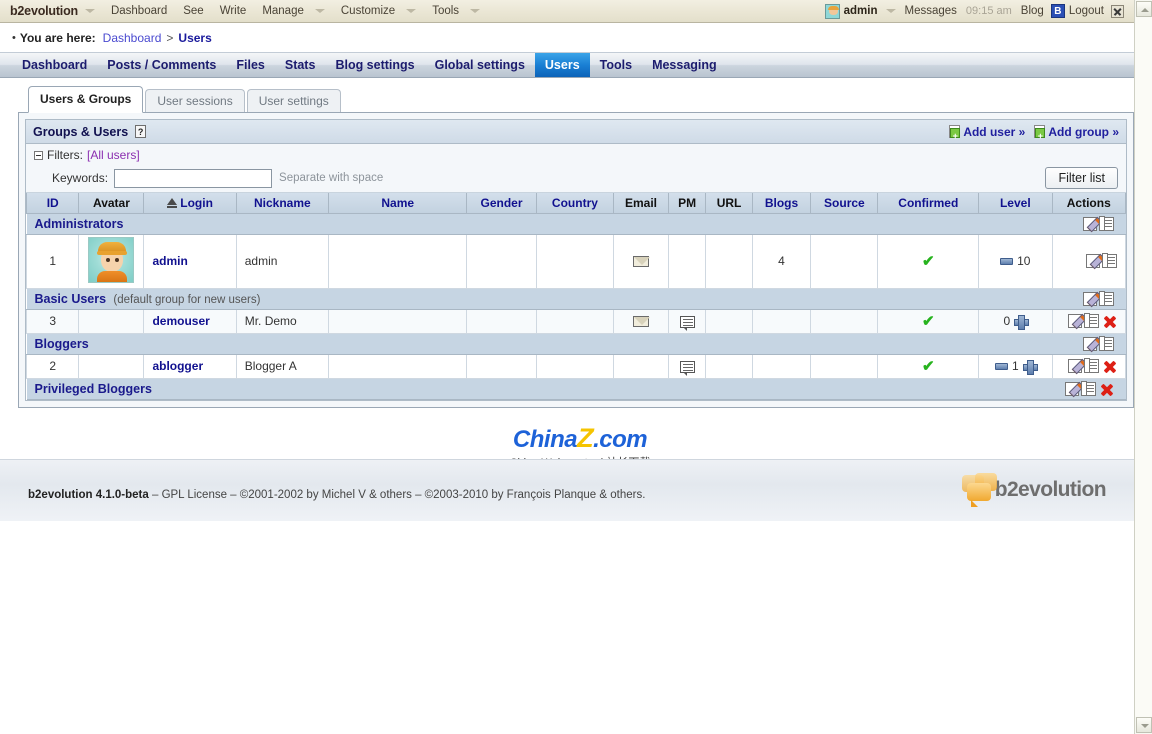 Image resolution: width=1152 pixels, height=734 pixels. Describe the element at coordinates (54, 65) in the screenshot. I see `menu-item-dashboard: Dashboard` at that location.